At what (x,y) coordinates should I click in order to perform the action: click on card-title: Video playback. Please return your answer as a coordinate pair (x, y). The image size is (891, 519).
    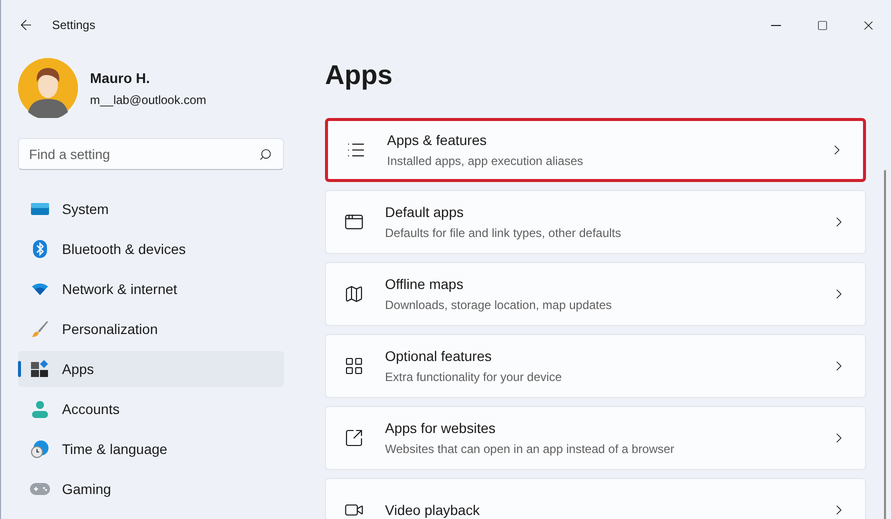
    Looking at the image, I should click on (432, 509).